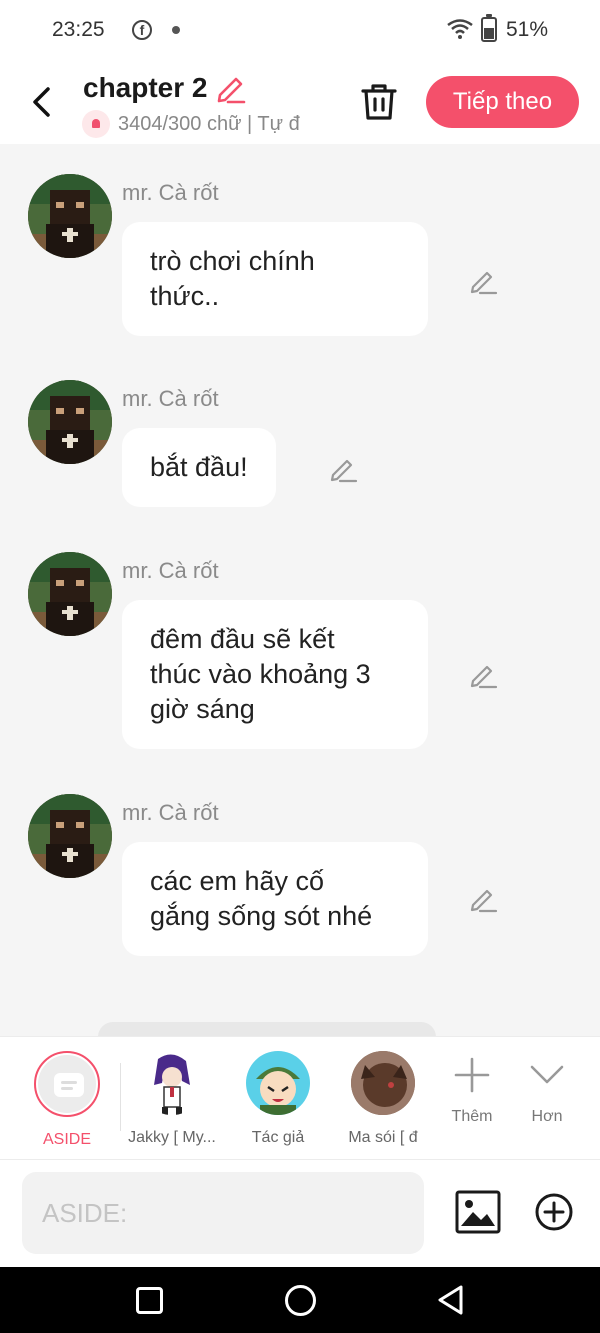 Image resolution: width=600 pixels, height=1333 pixels. I want to click on character-ma-soi: Ma sói [ đ, so click(383, 1099).